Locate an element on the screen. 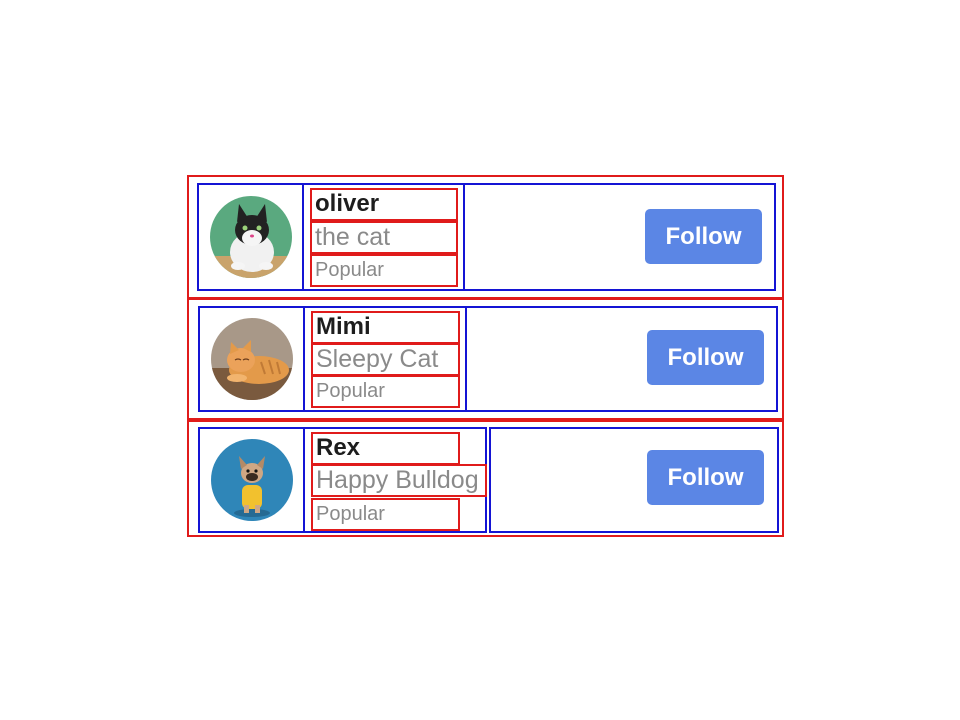 The image size is (960, 720). profile-text-column: oliver the cat Popular is located at coordinates (383, 237).